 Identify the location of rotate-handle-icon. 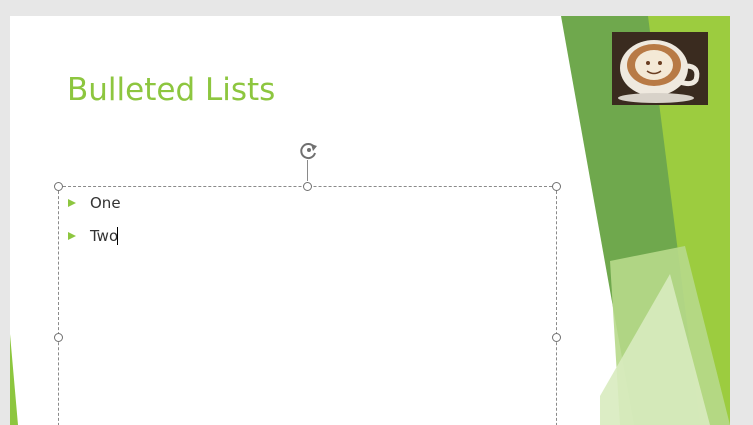
(309, 150).